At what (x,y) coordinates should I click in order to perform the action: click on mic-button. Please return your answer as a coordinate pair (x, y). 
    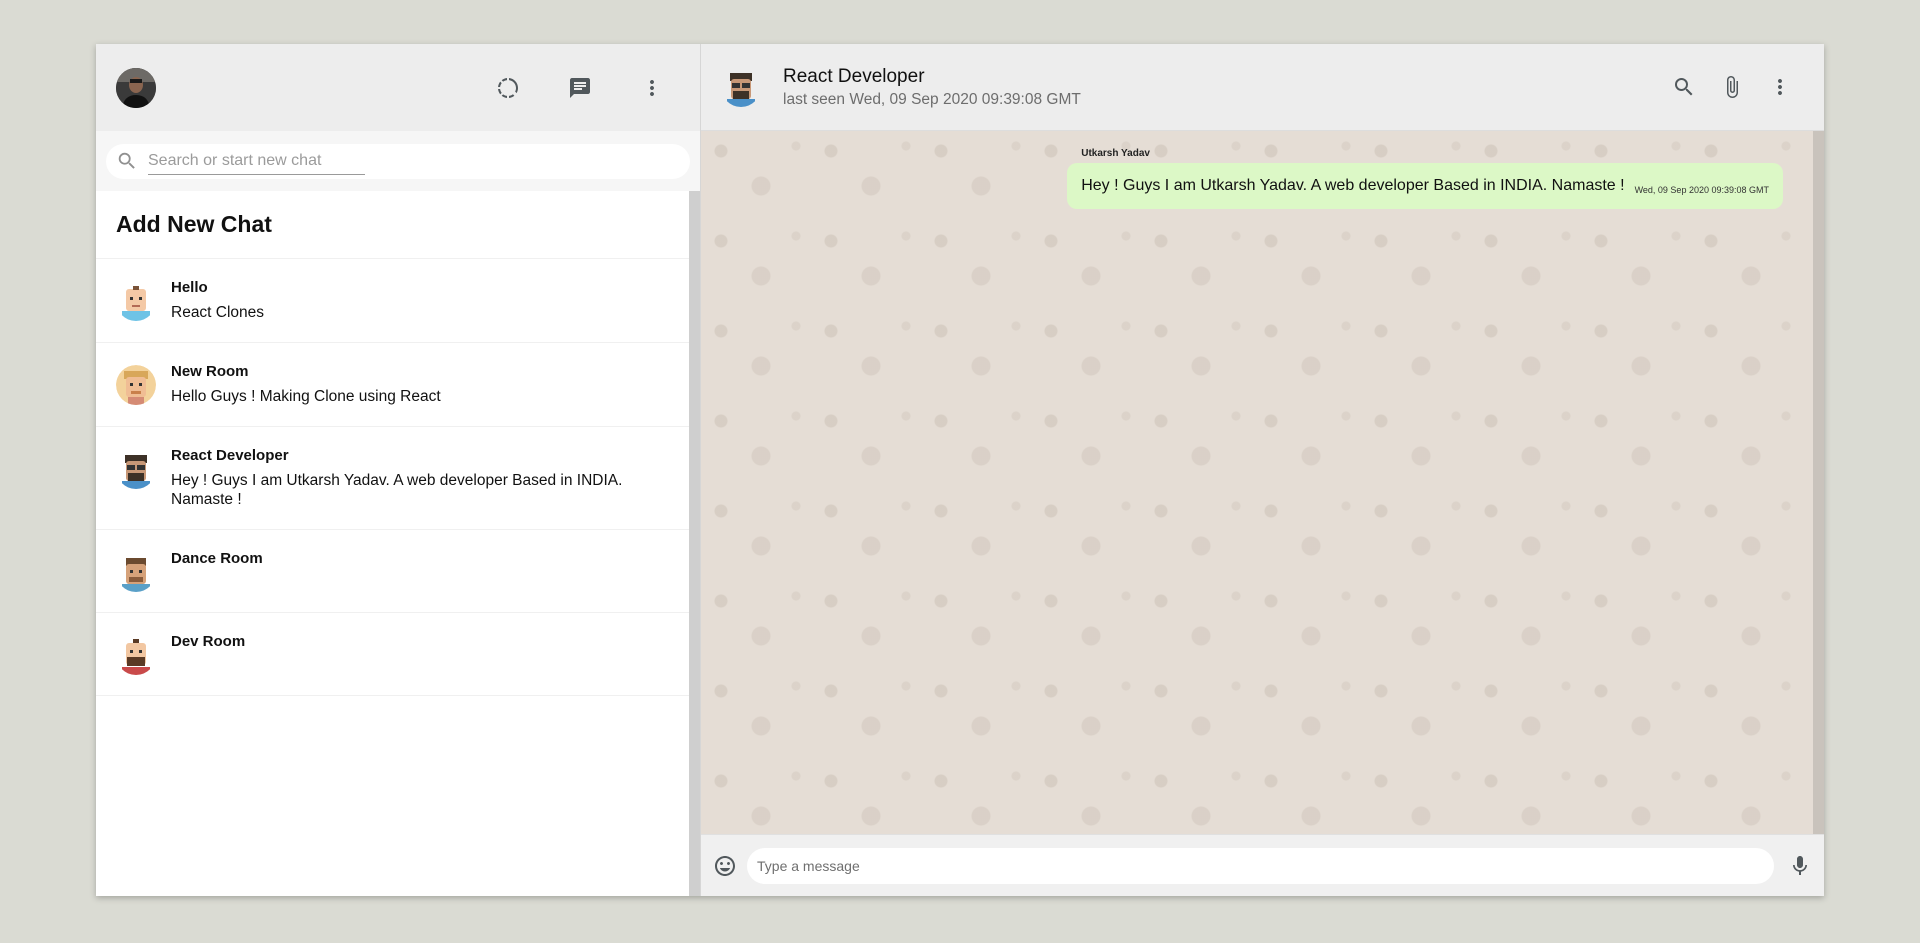
    Looking at the image, I should click on (1800, 866).